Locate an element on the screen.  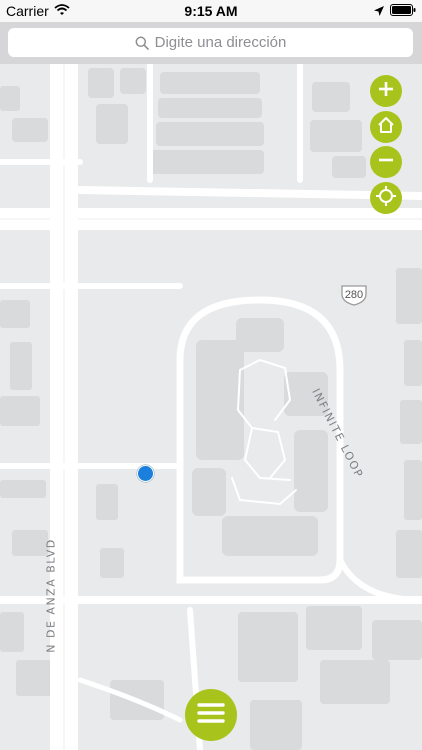
zoom-in-button is located at coordinates (386, 91).